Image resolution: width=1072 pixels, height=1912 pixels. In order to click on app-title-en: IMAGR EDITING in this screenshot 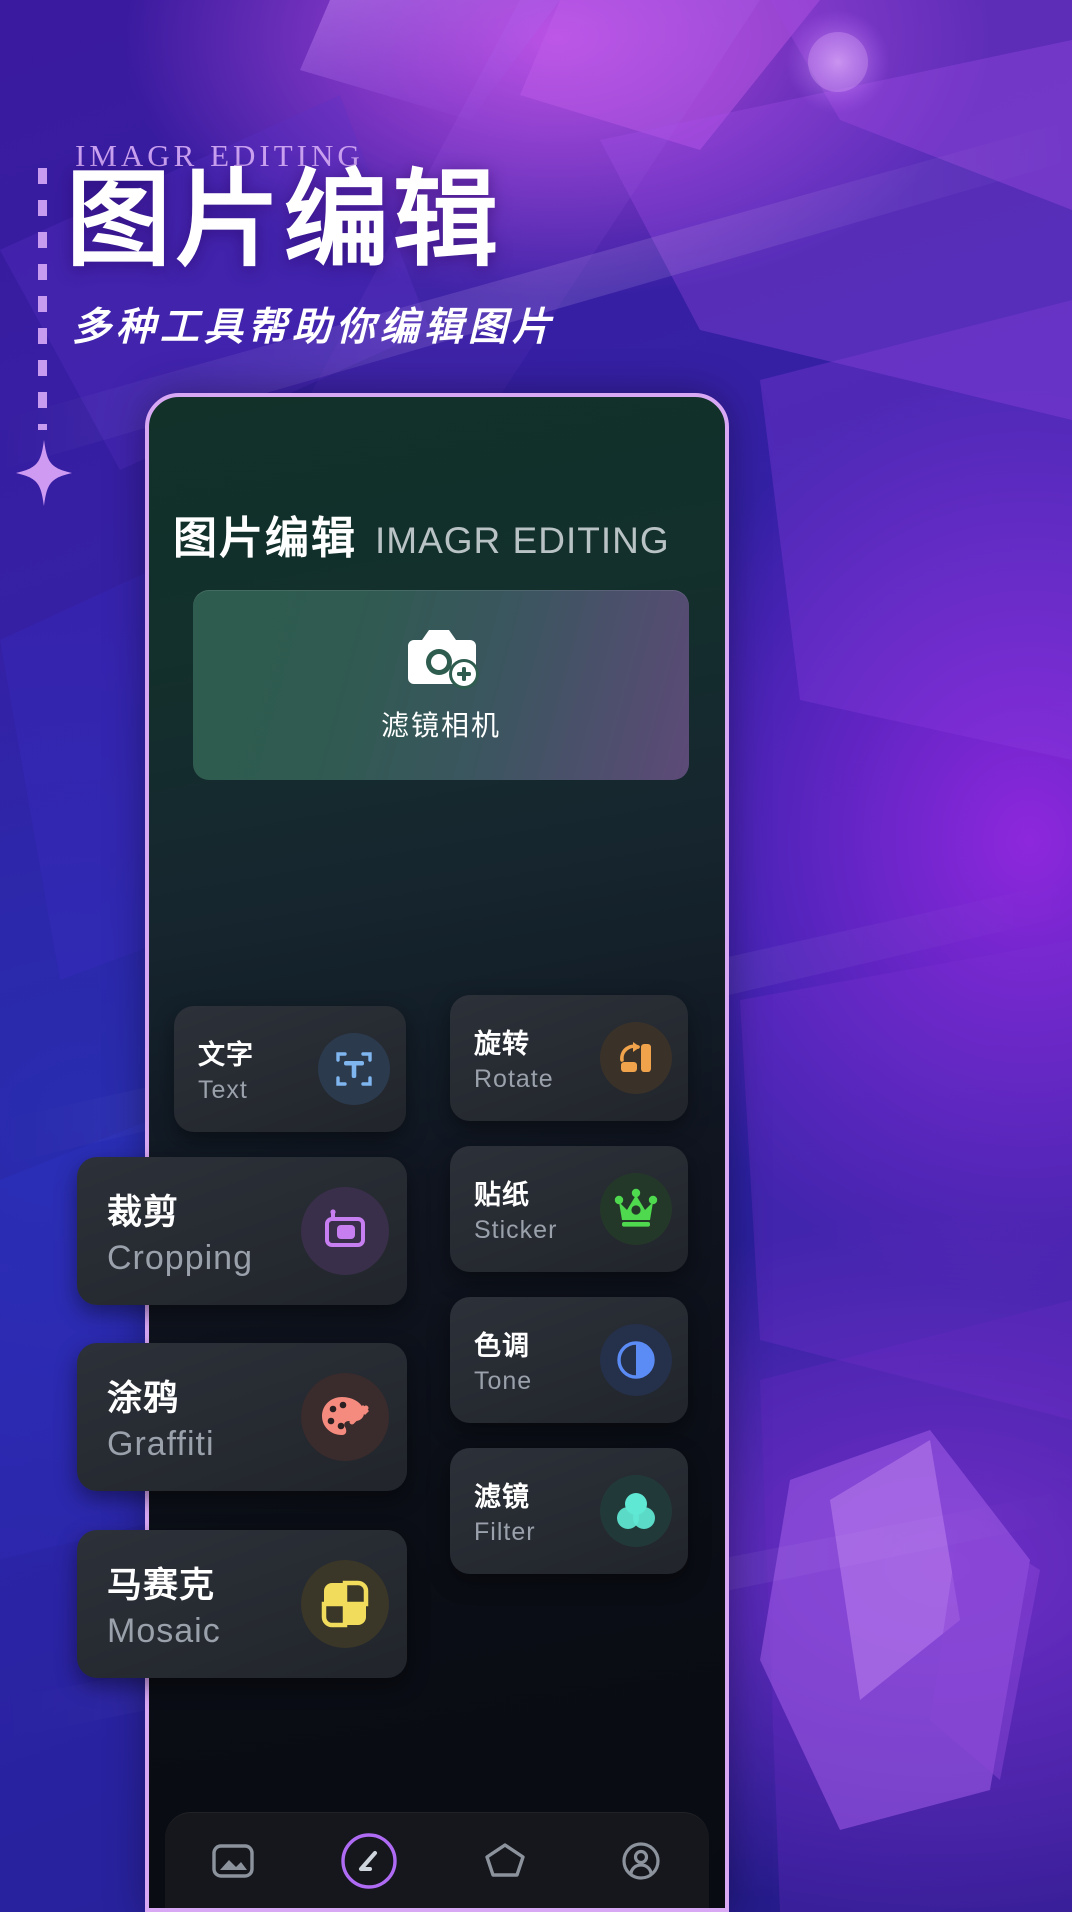, I will do `click(522, 540)`.